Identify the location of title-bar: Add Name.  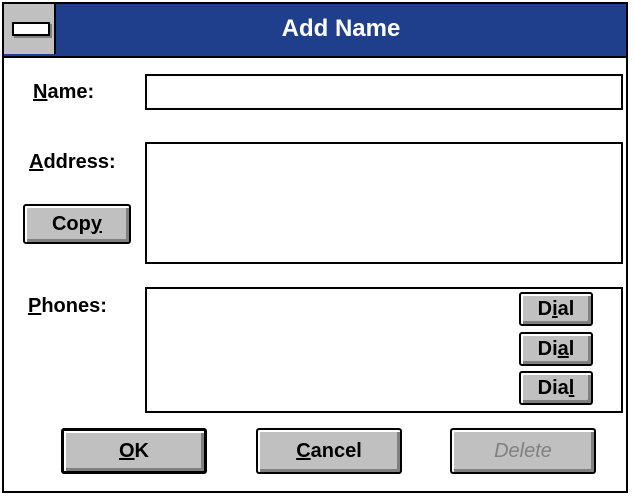
(315, 31).